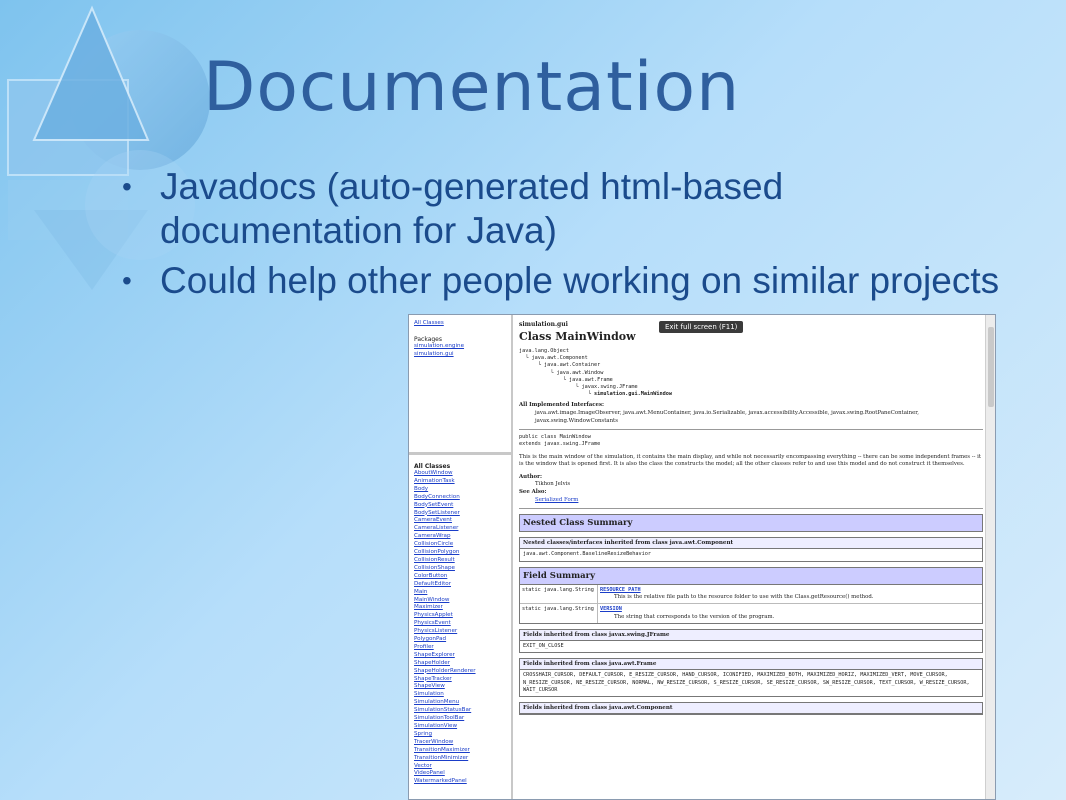 The width and height of the screenshot is (1066, 800). I want to click on hierarchy-line: └ java.awt.Container, so click(560, 365).